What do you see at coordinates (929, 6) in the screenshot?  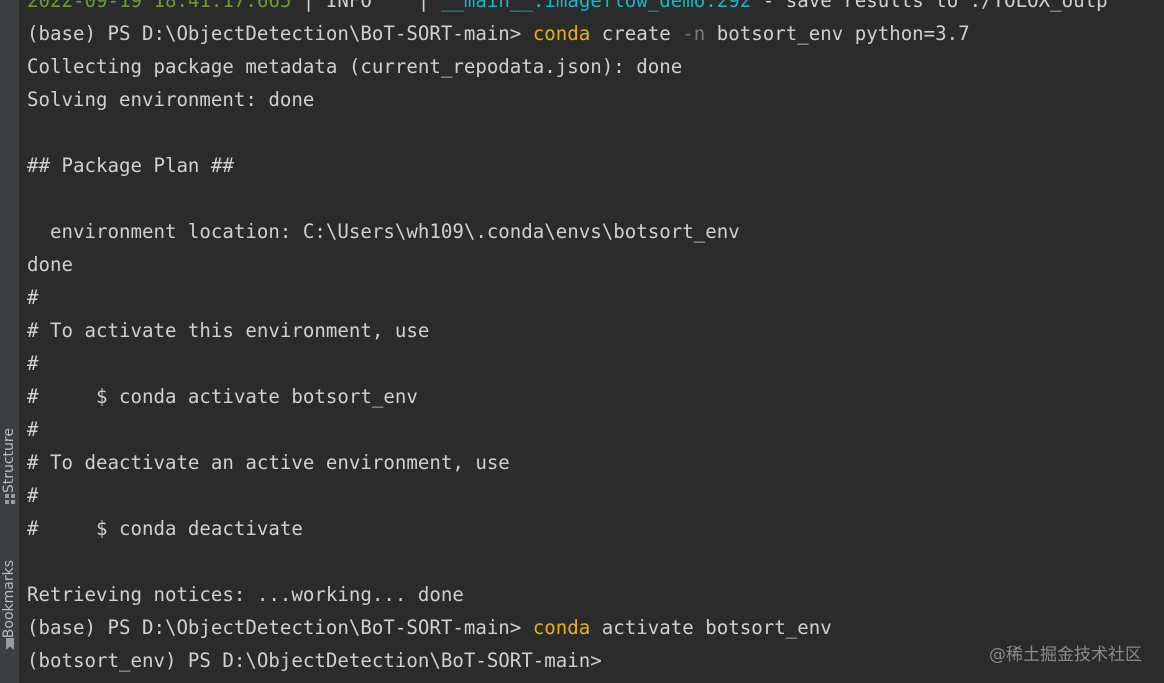 I see `log-message: - save results to ./YOLOX_outp` at bounding box center [929, 6].